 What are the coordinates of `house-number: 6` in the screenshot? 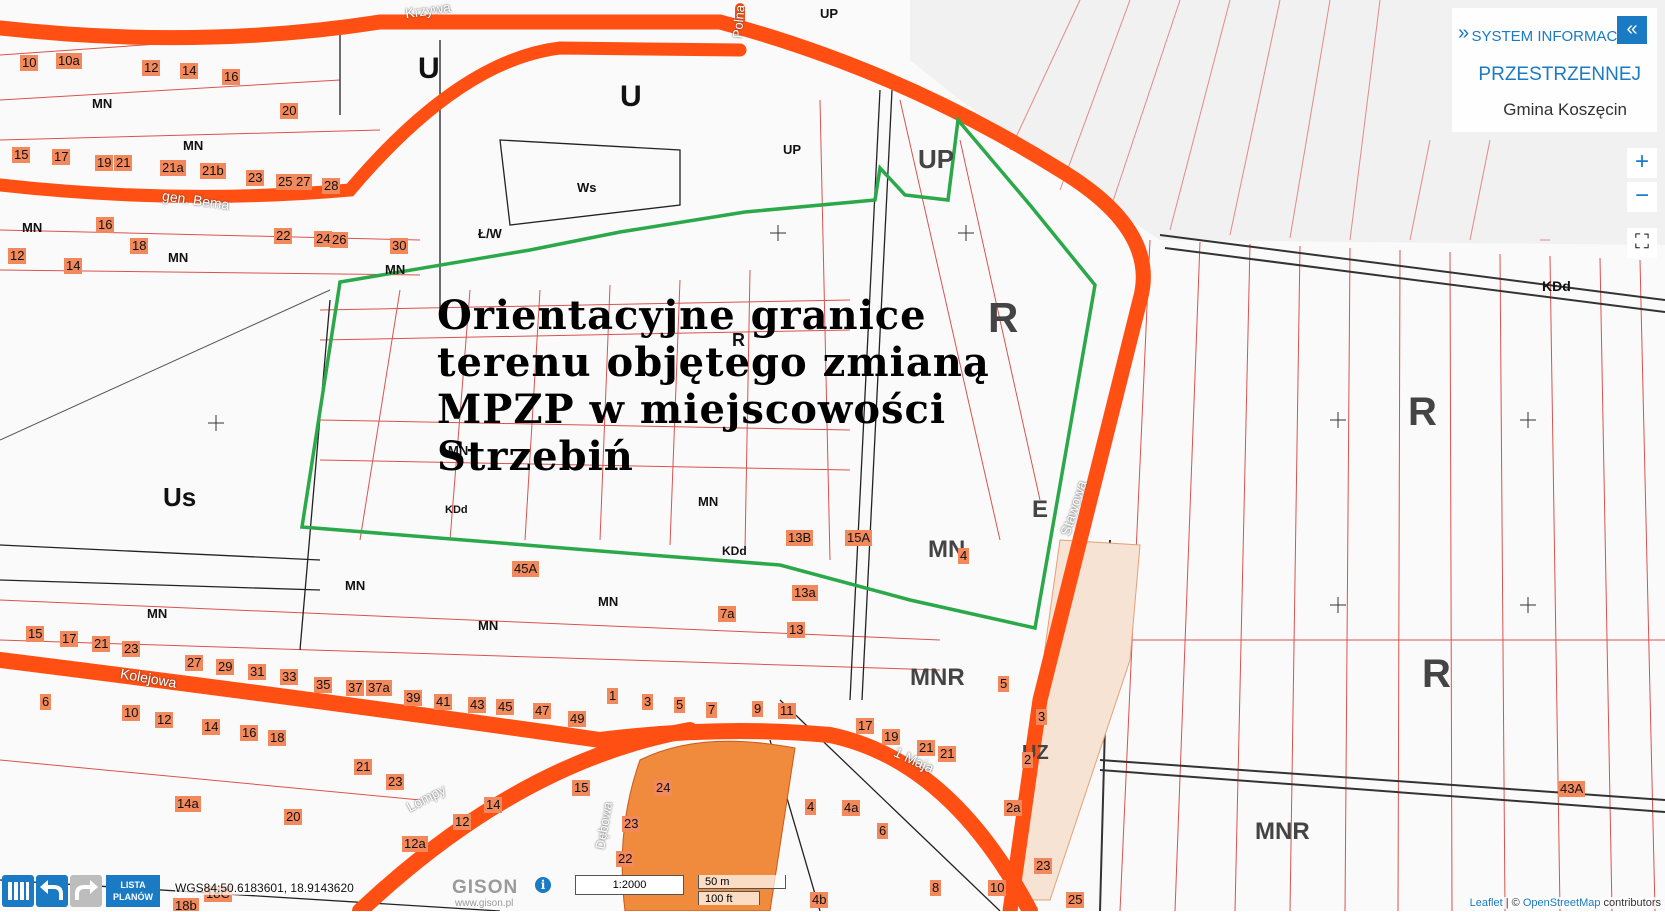 It's located at (883, 831).